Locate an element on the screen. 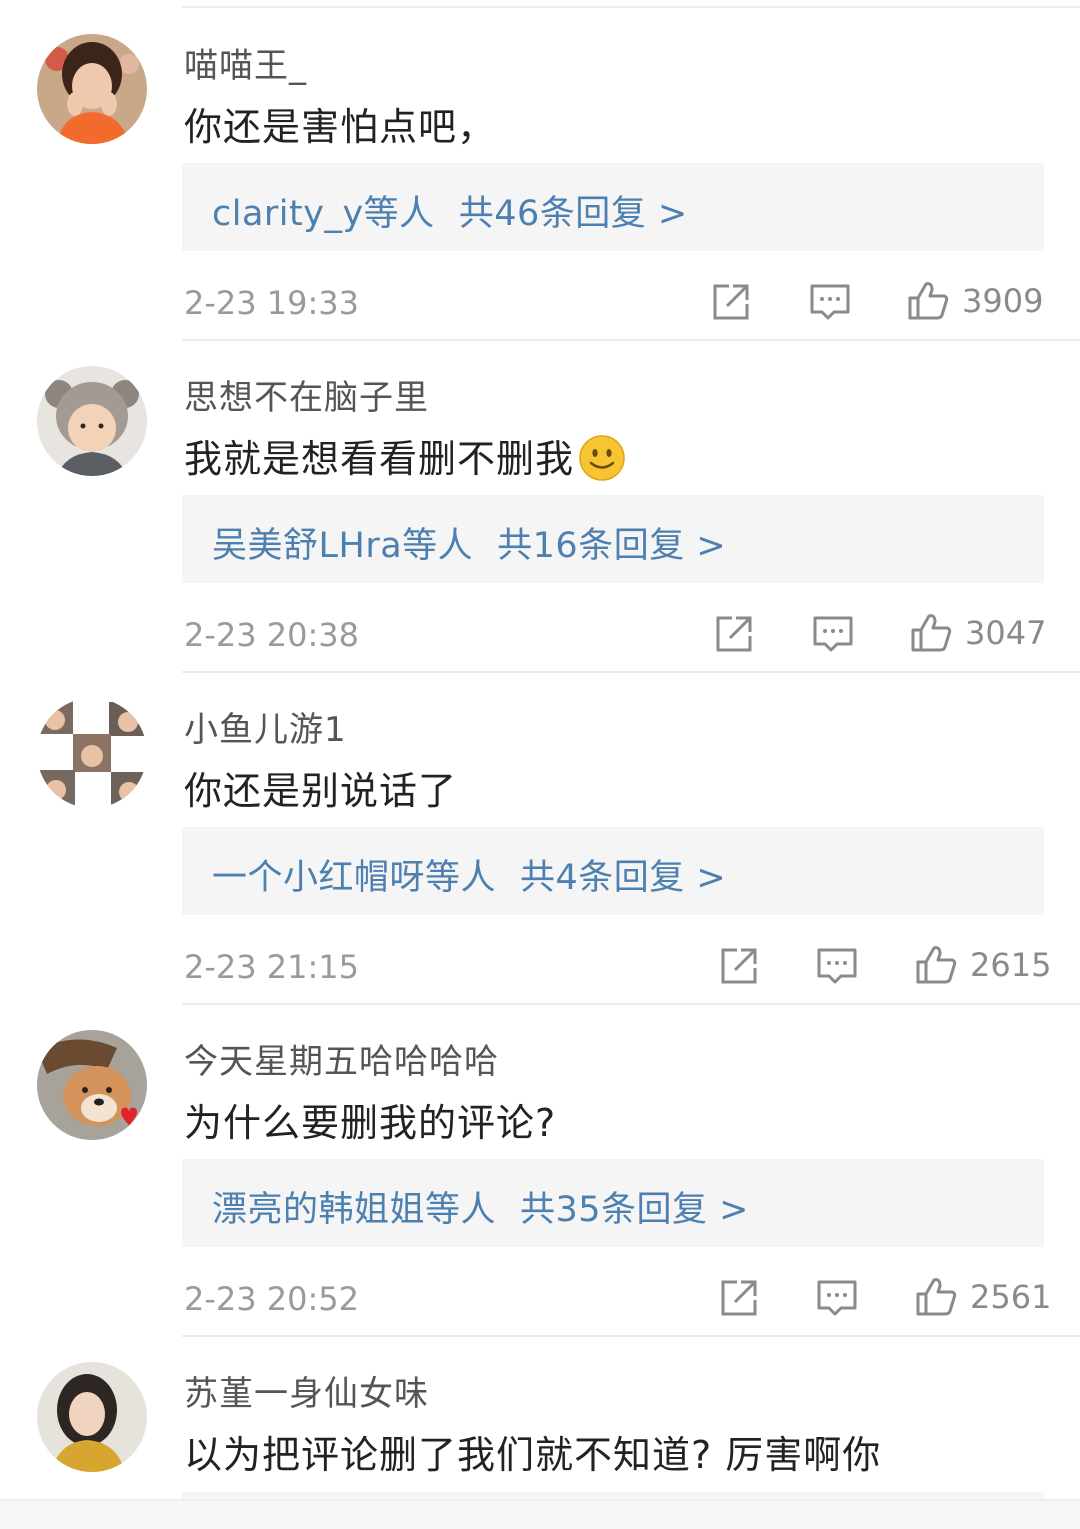  comment-timestamp: 2-23 20:52 is located at coordinates (272, 1299).